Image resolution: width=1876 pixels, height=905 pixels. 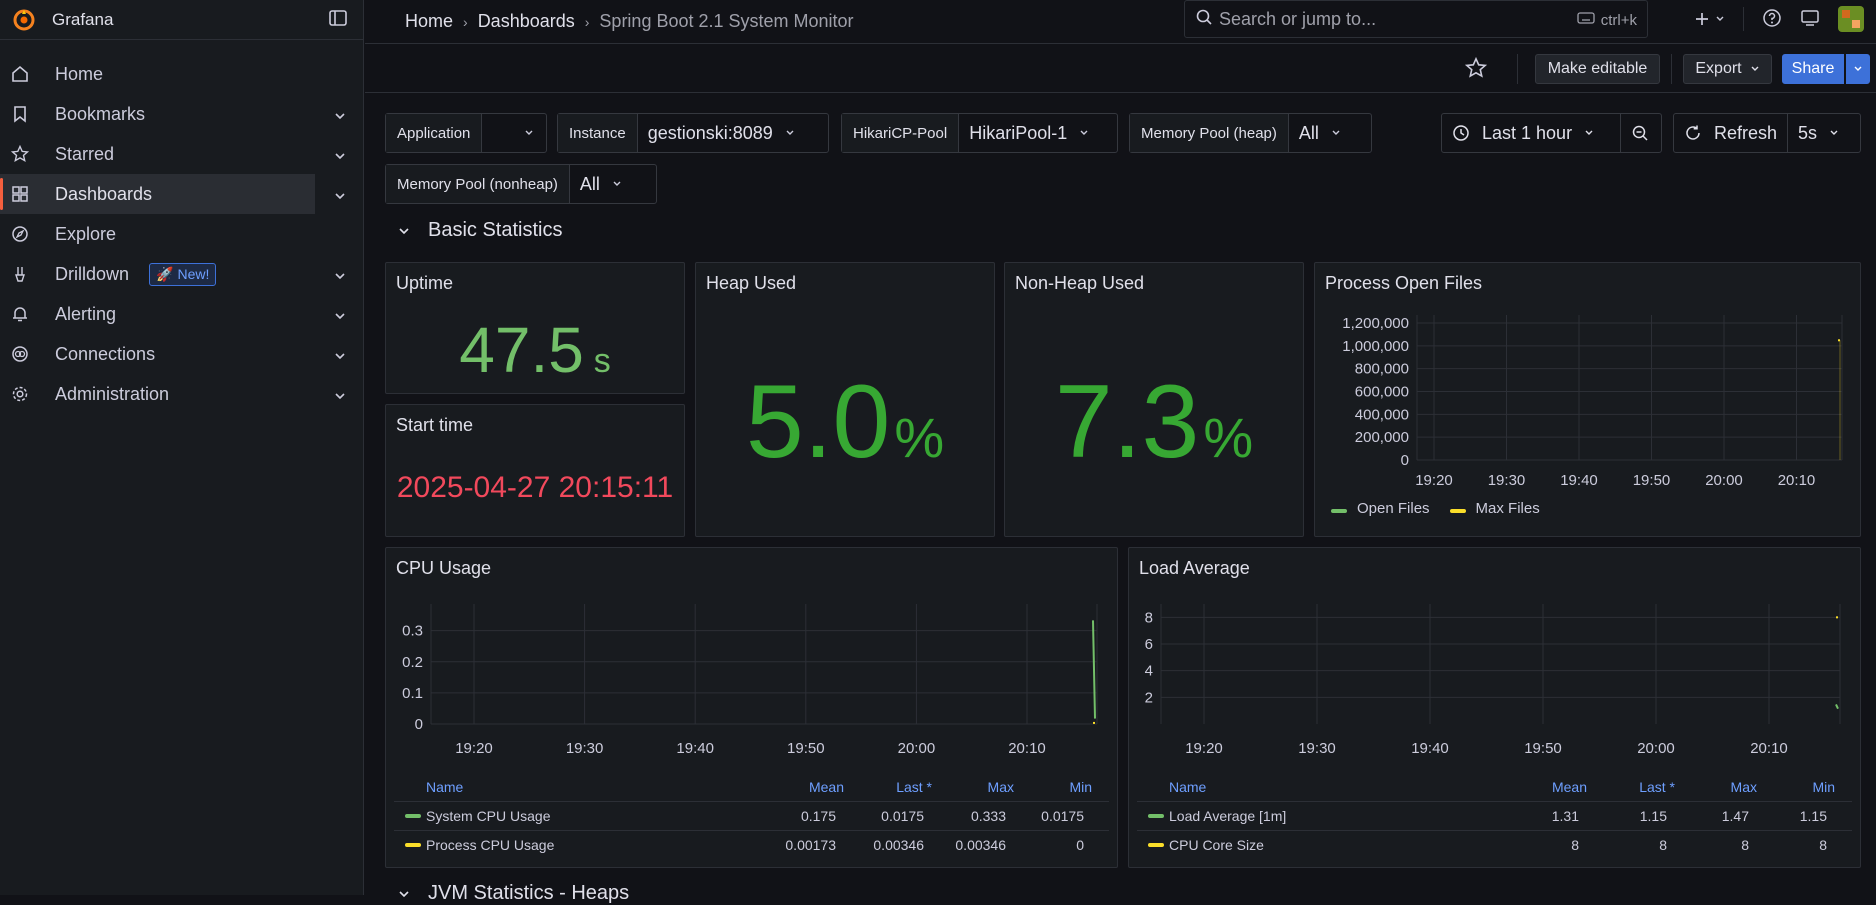 I want to click on dashboard-toolbar: Make editable Export Share, so click(x=1120, y=69).